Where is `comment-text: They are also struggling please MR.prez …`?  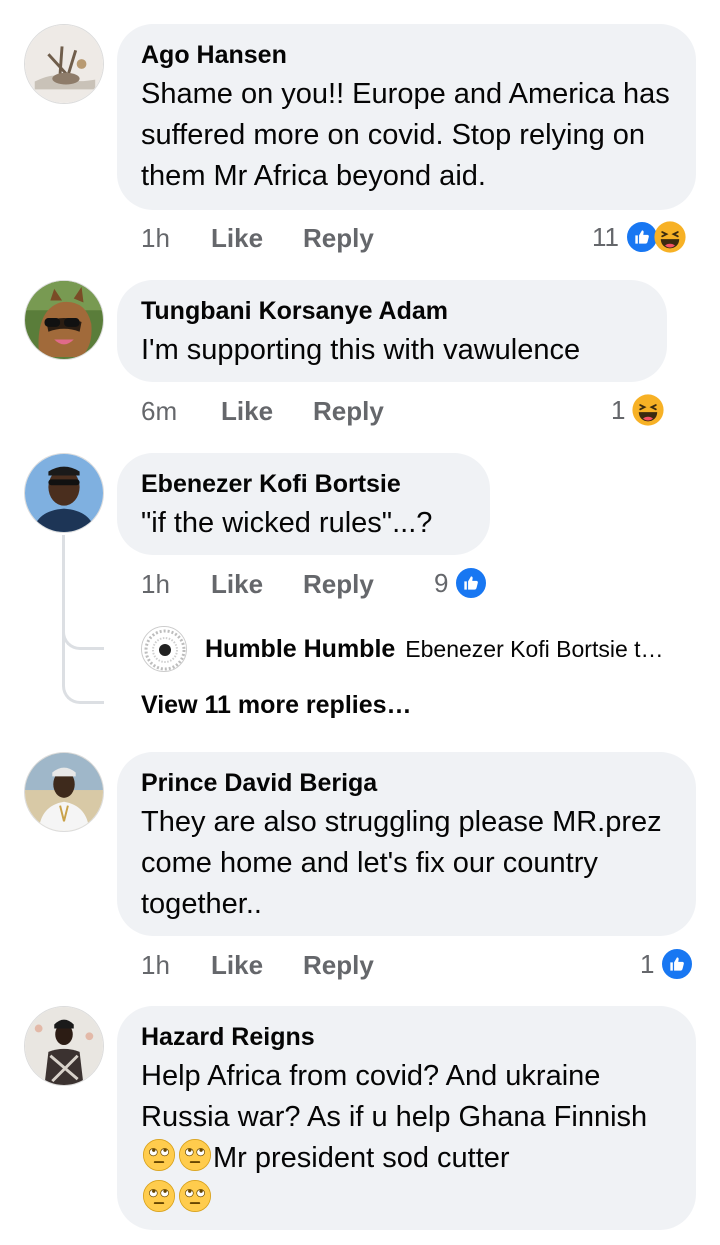
comment-text: They are also struggling please MR.prez … is located at coordinates (401, 863).